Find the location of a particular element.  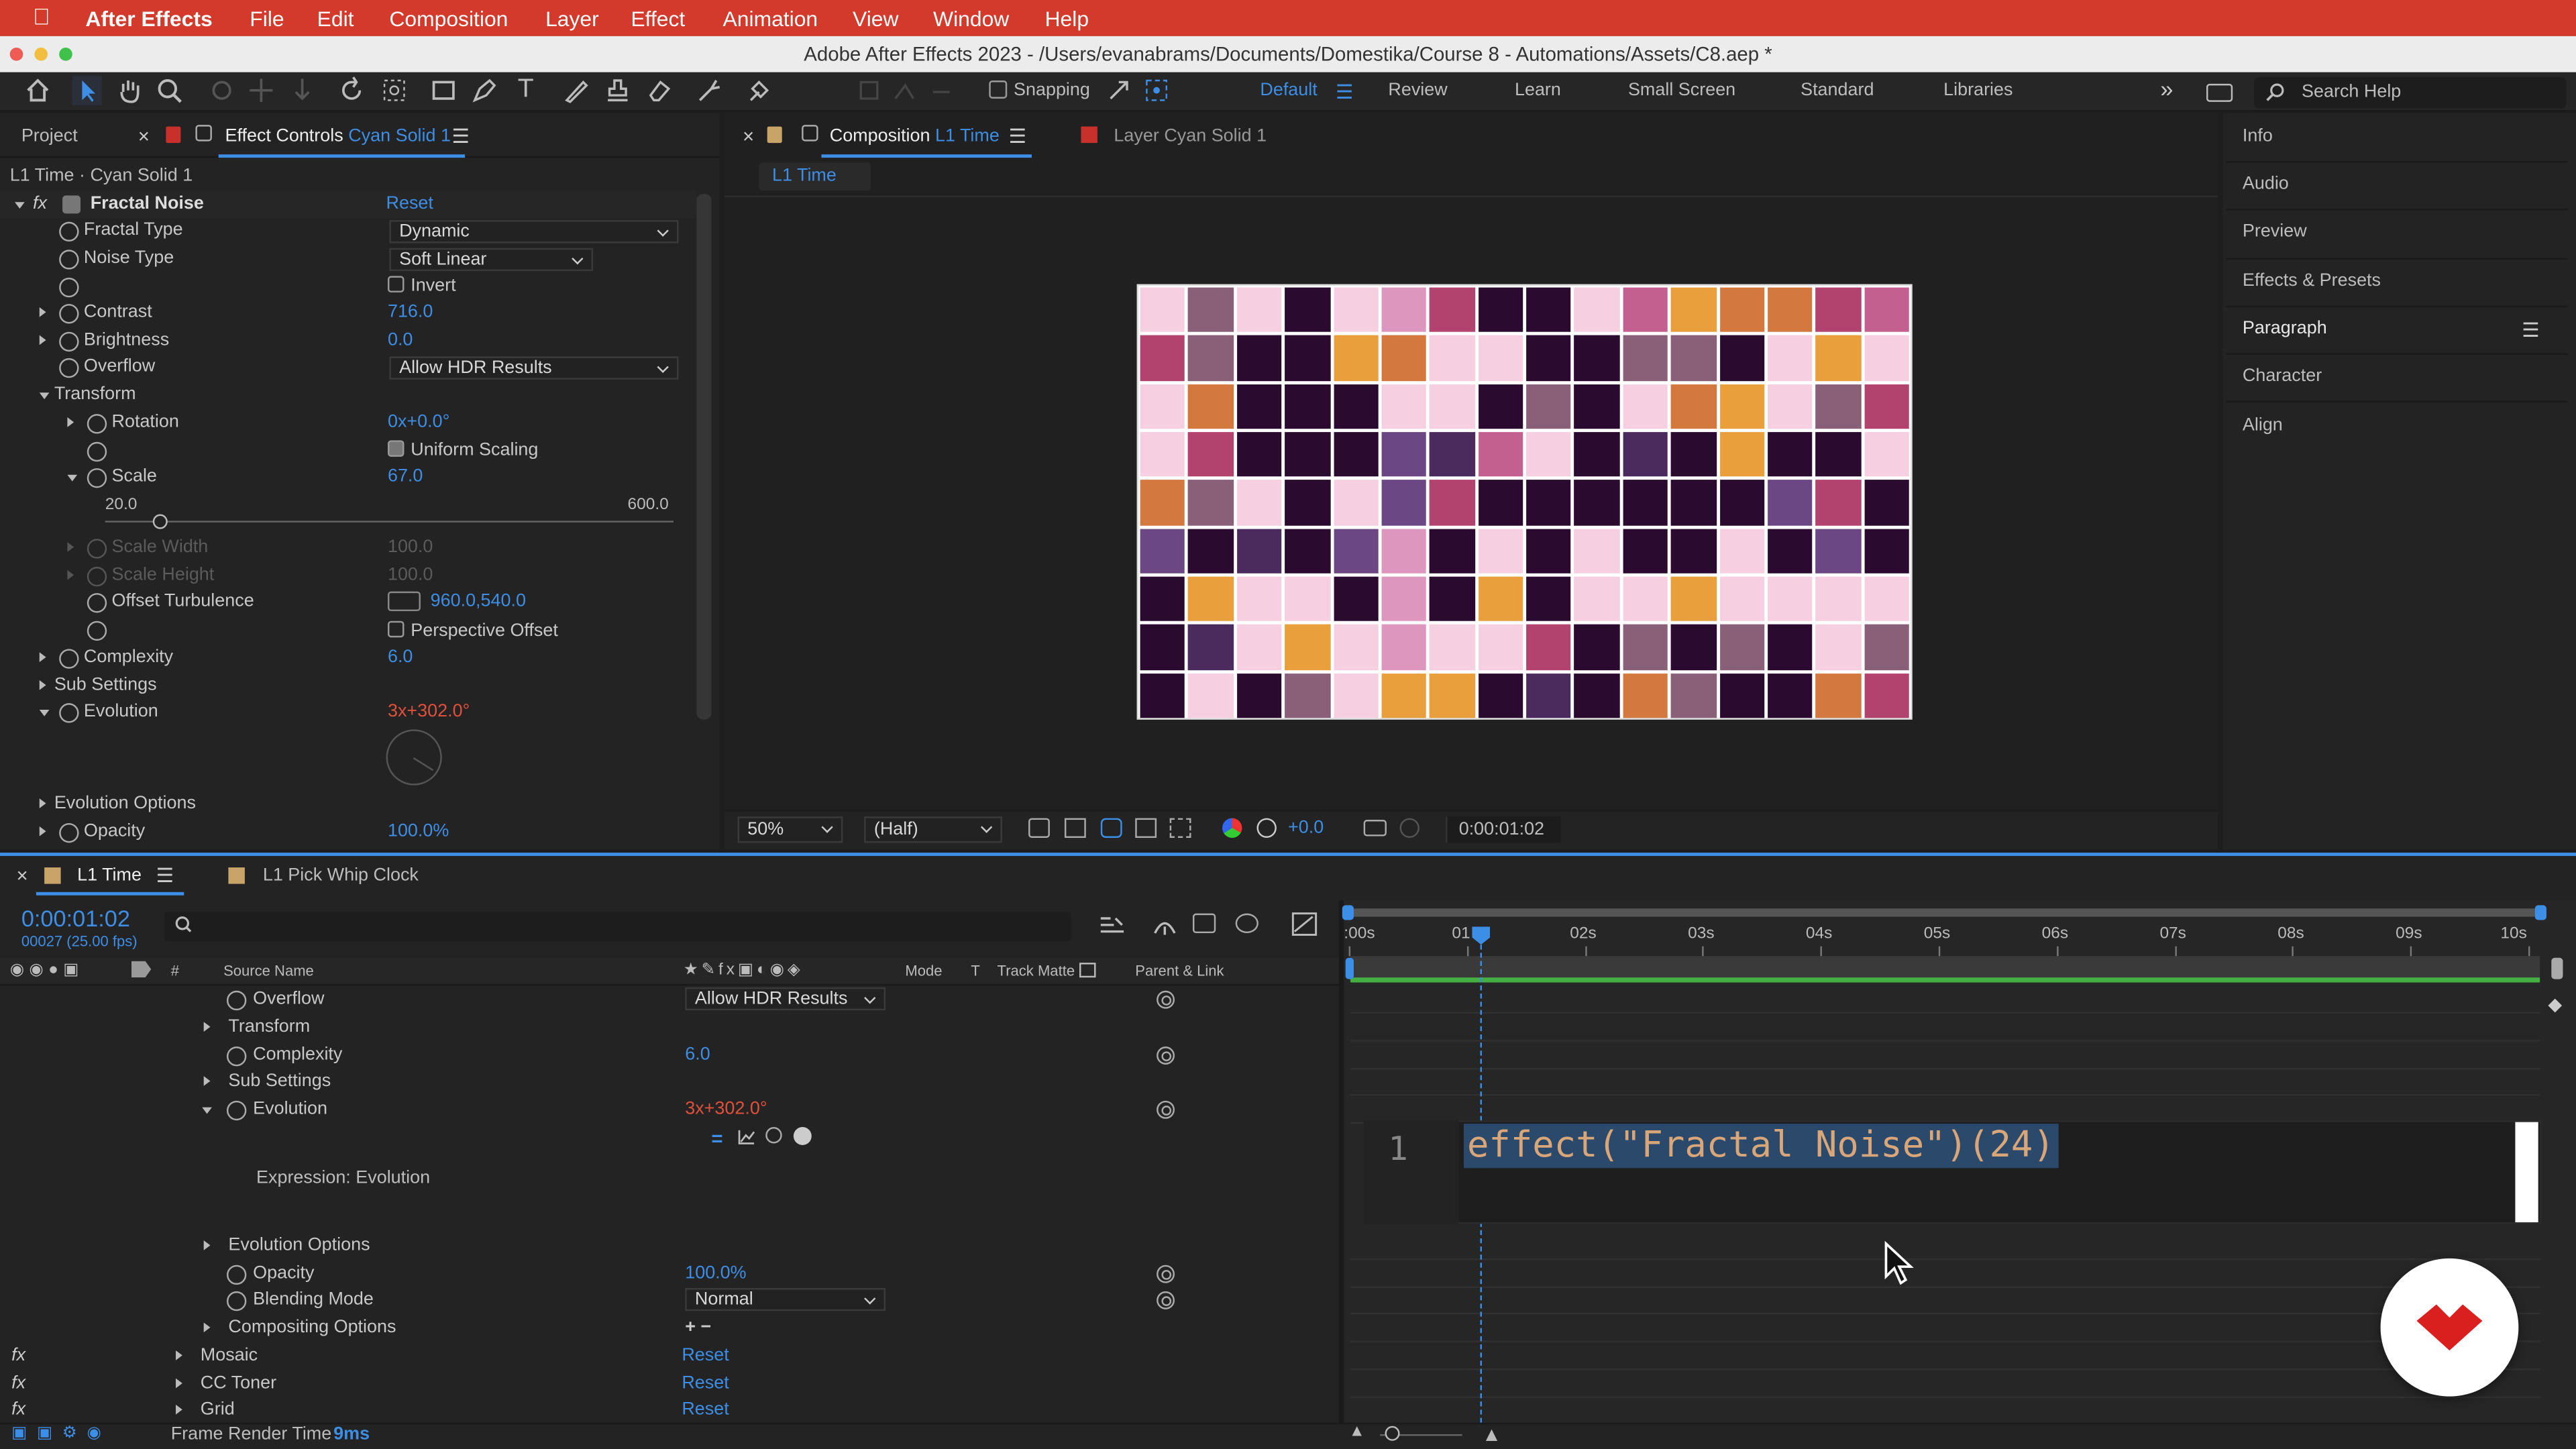

zoom-in-icon: ▲ is located at coordinates (1491, 1434).